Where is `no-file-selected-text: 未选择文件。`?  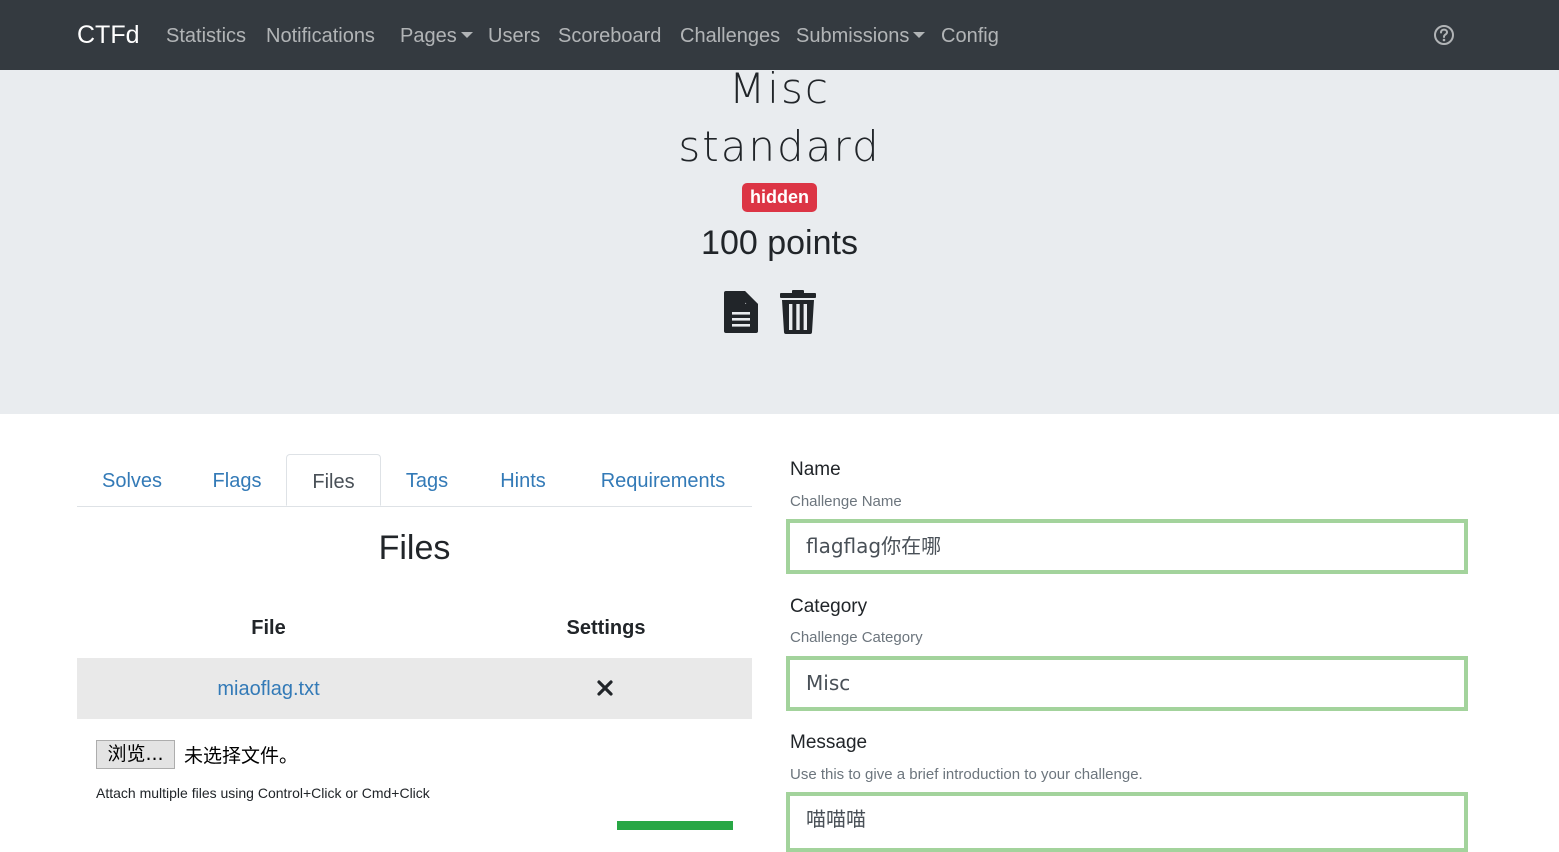 no-file-selected-text: 未选择文件。 is located at coordinates (241, 756).